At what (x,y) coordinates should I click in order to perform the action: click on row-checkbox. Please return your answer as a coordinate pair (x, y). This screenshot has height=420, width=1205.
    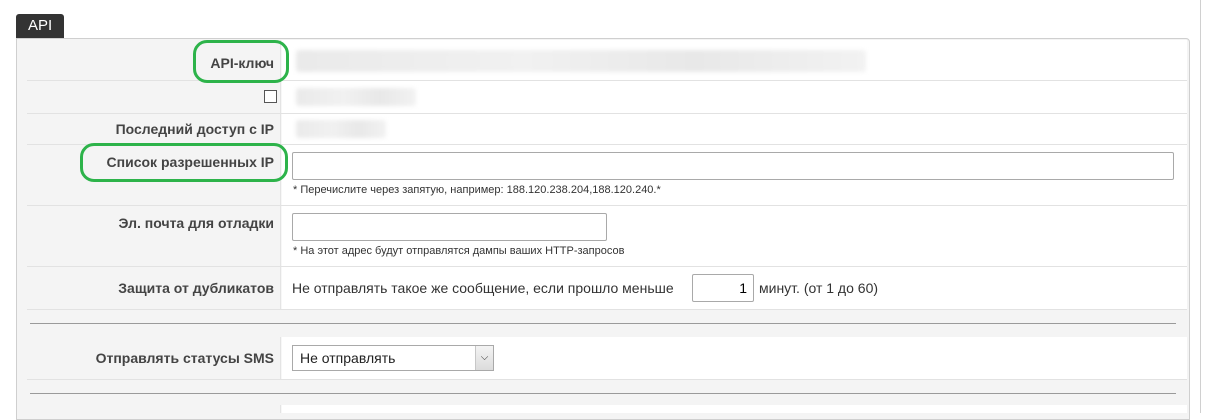
    Looking at the image, I should click on (607, 97).